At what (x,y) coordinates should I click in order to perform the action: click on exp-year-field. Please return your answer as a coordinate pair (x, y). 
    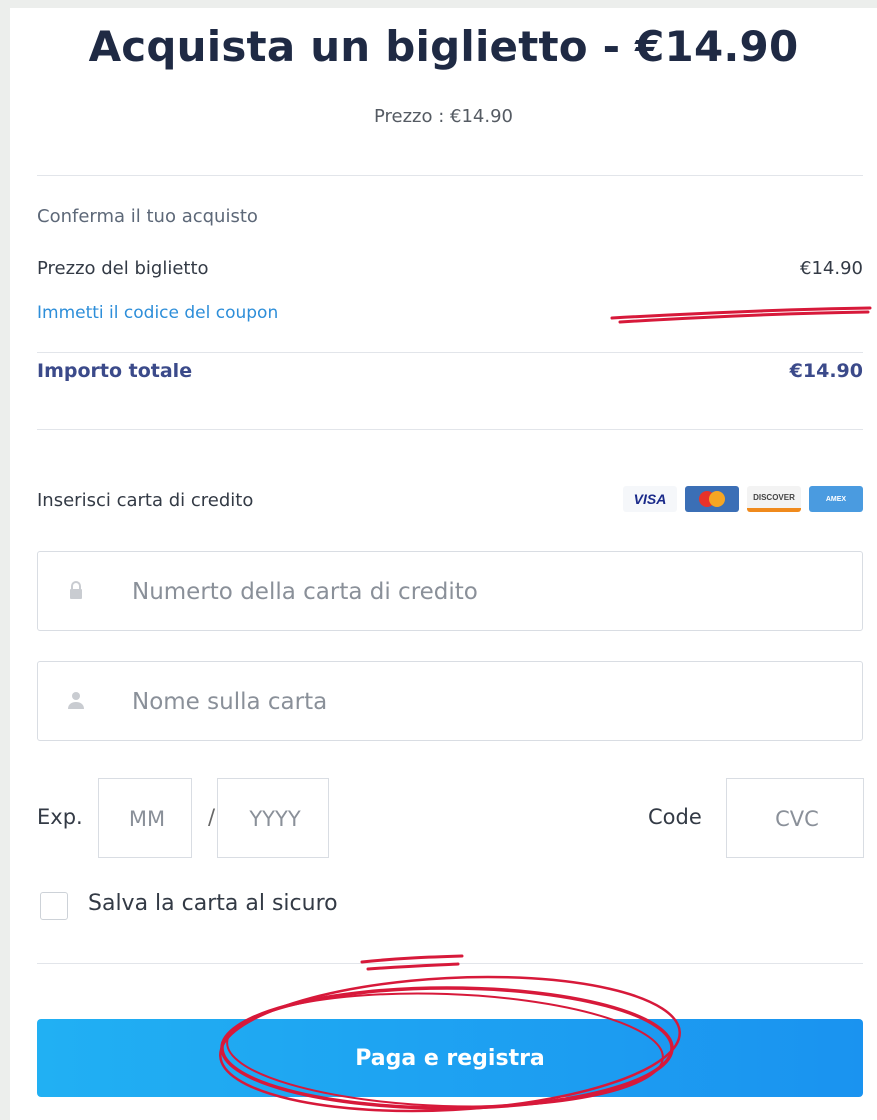
    Looking at the image, I should click on (274, 818).